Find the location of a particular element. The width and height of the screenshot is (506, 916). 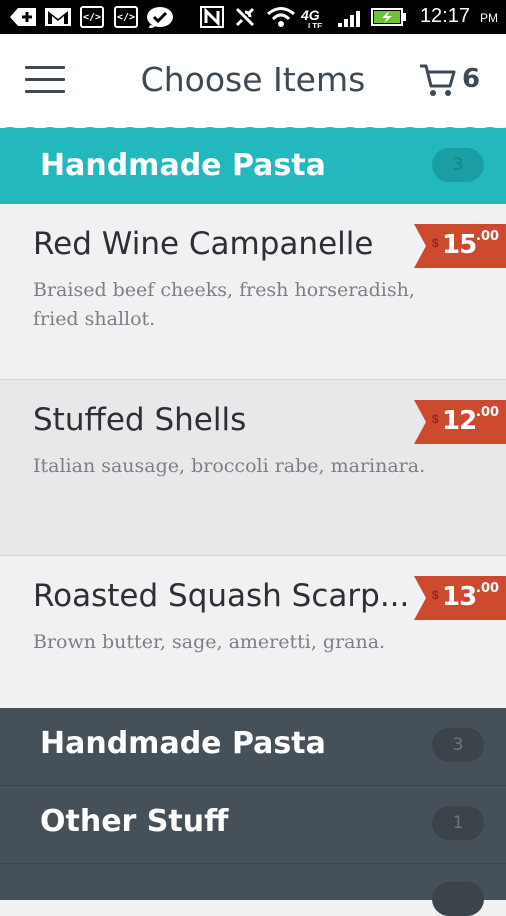

gmail-icon is located at coordinates (58, 17).